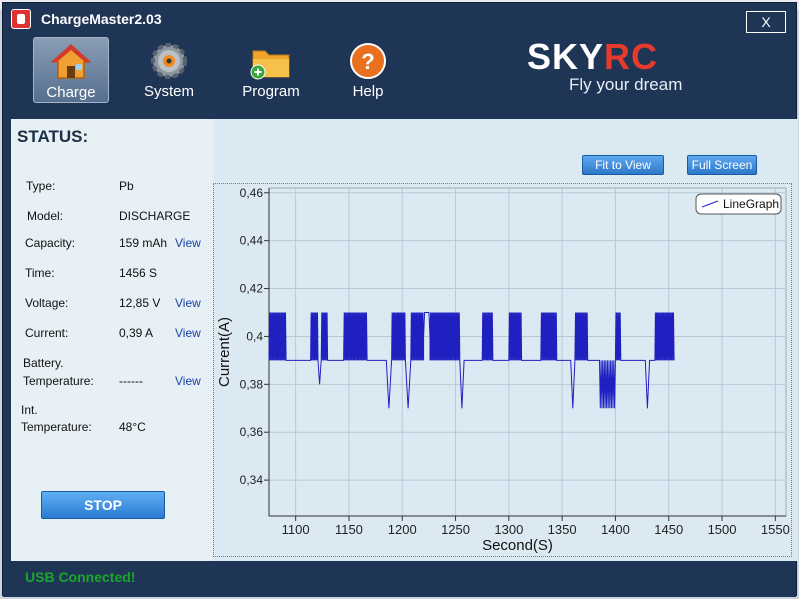 The height and width of the screenshot is (599, 799). Describe the element at coordinates (508, 529) in the screenshot. I see `x-tick-label: 1300` at that location.